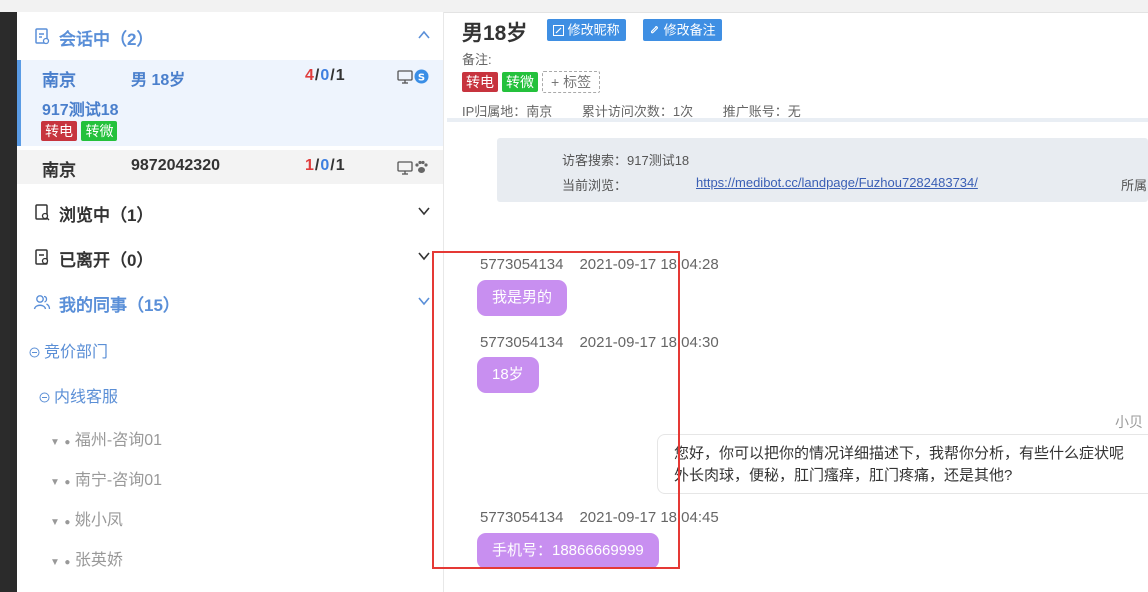 The image size is (1148, 592). Describe the element at coordinates (1129, 422) in the screenshot. I see `agent-name: 小贝` at that location.